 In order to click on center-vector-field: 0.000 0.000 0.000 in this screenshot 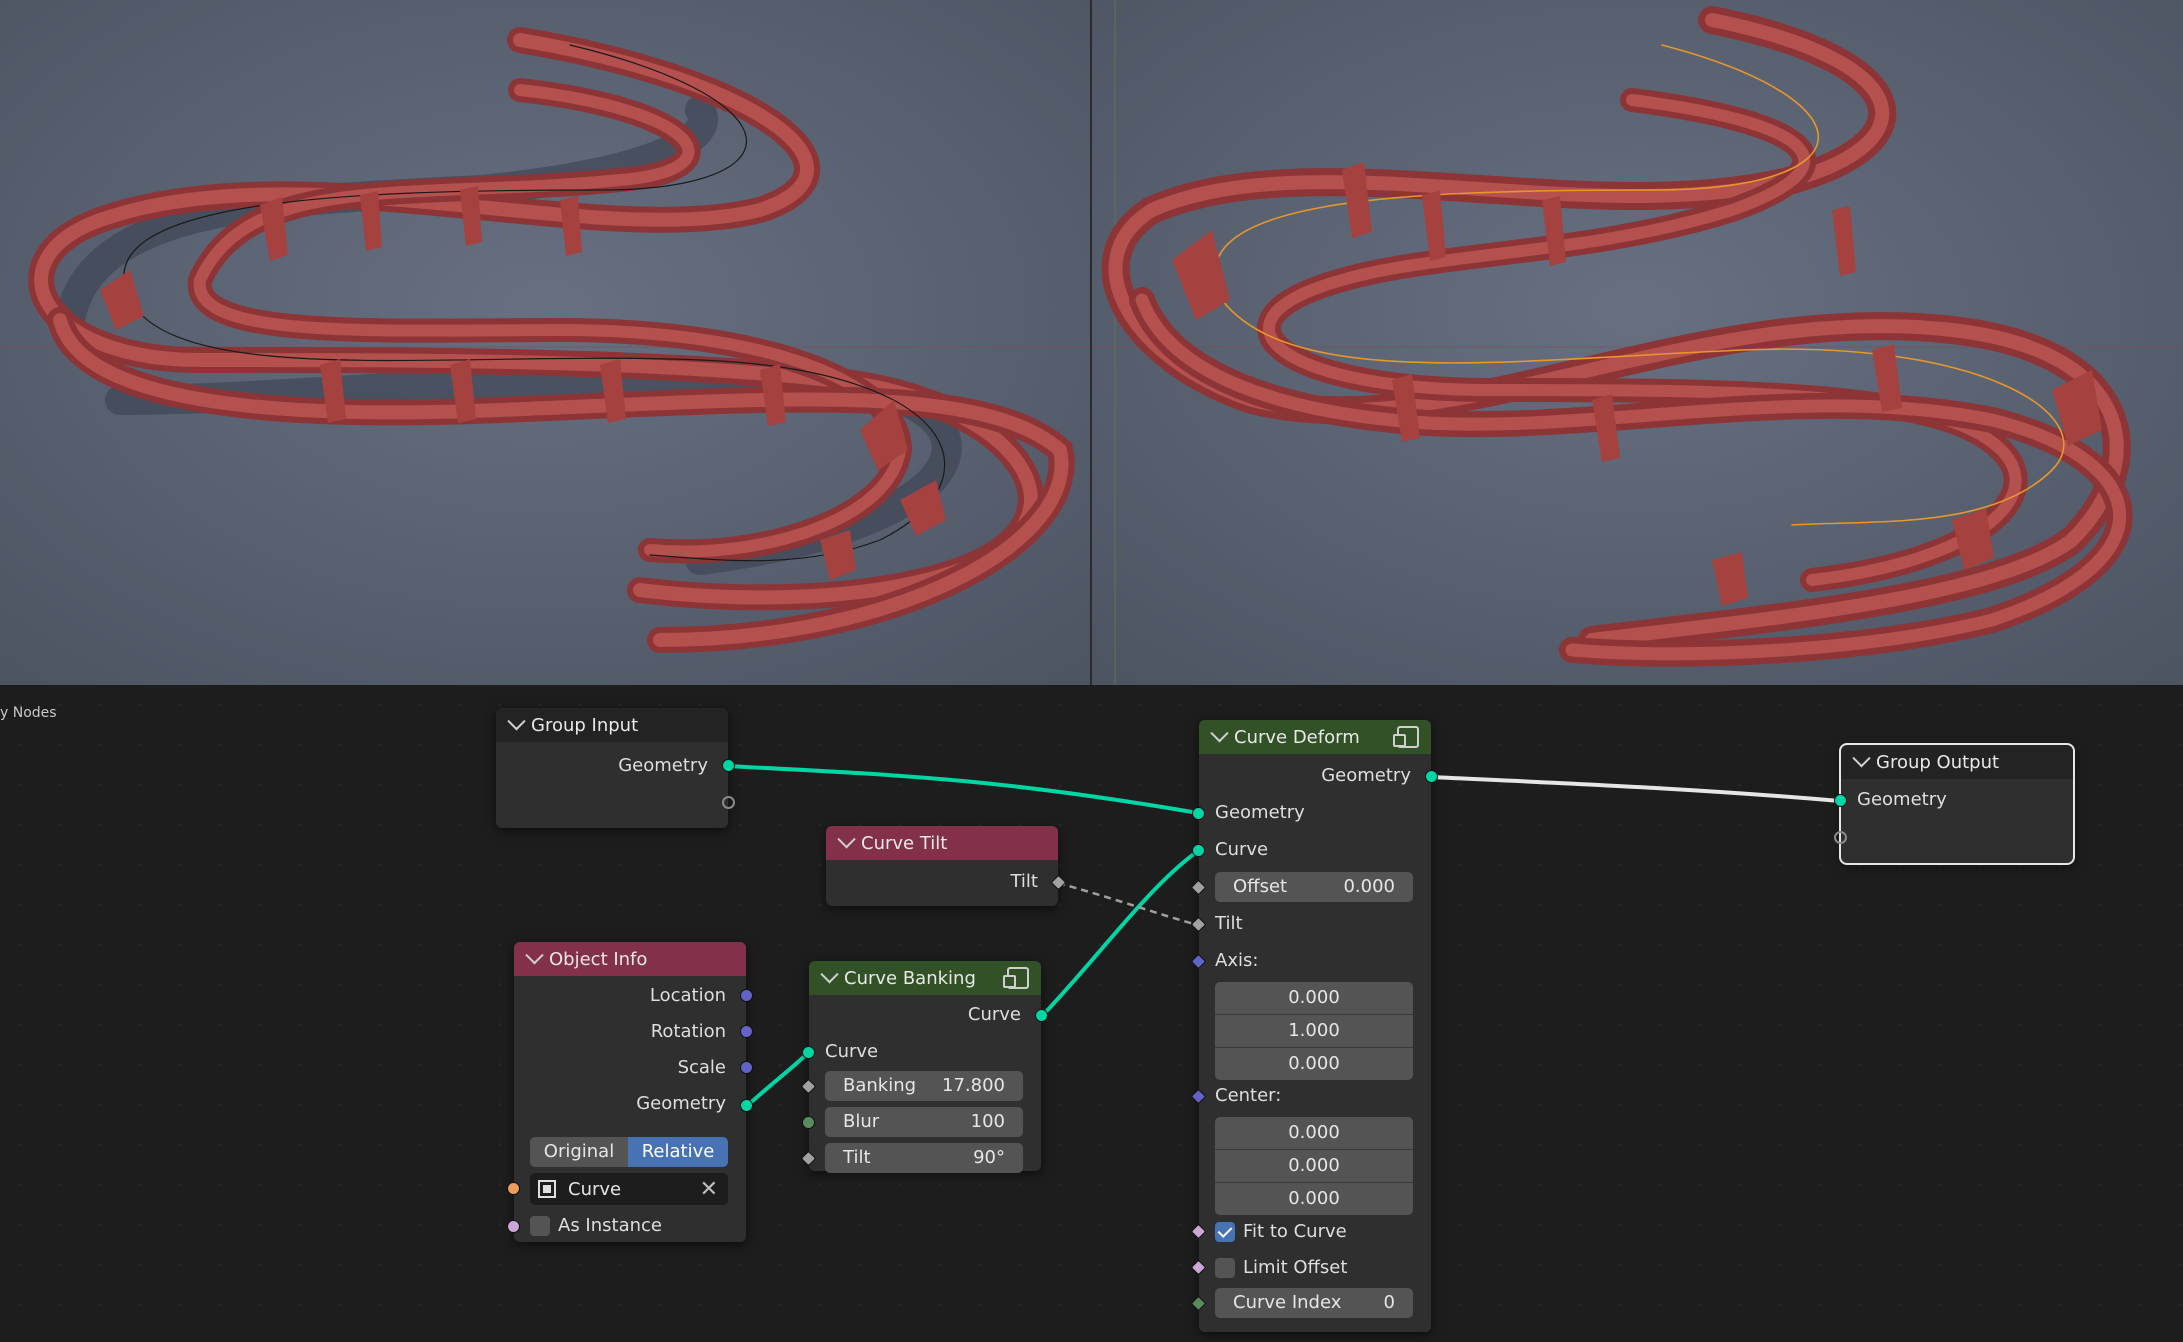, I will do `click(1314, 1166)`.